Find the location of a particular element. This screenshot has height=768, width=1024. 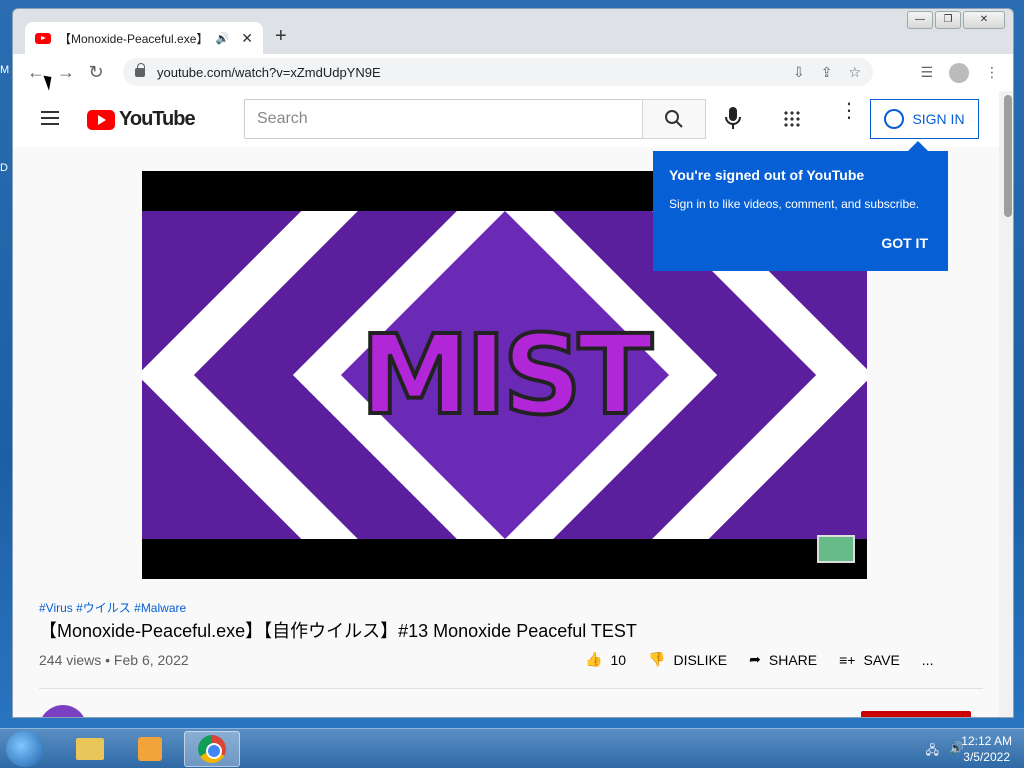

close-window-button: ✕ is located at coordinates (984, 20).